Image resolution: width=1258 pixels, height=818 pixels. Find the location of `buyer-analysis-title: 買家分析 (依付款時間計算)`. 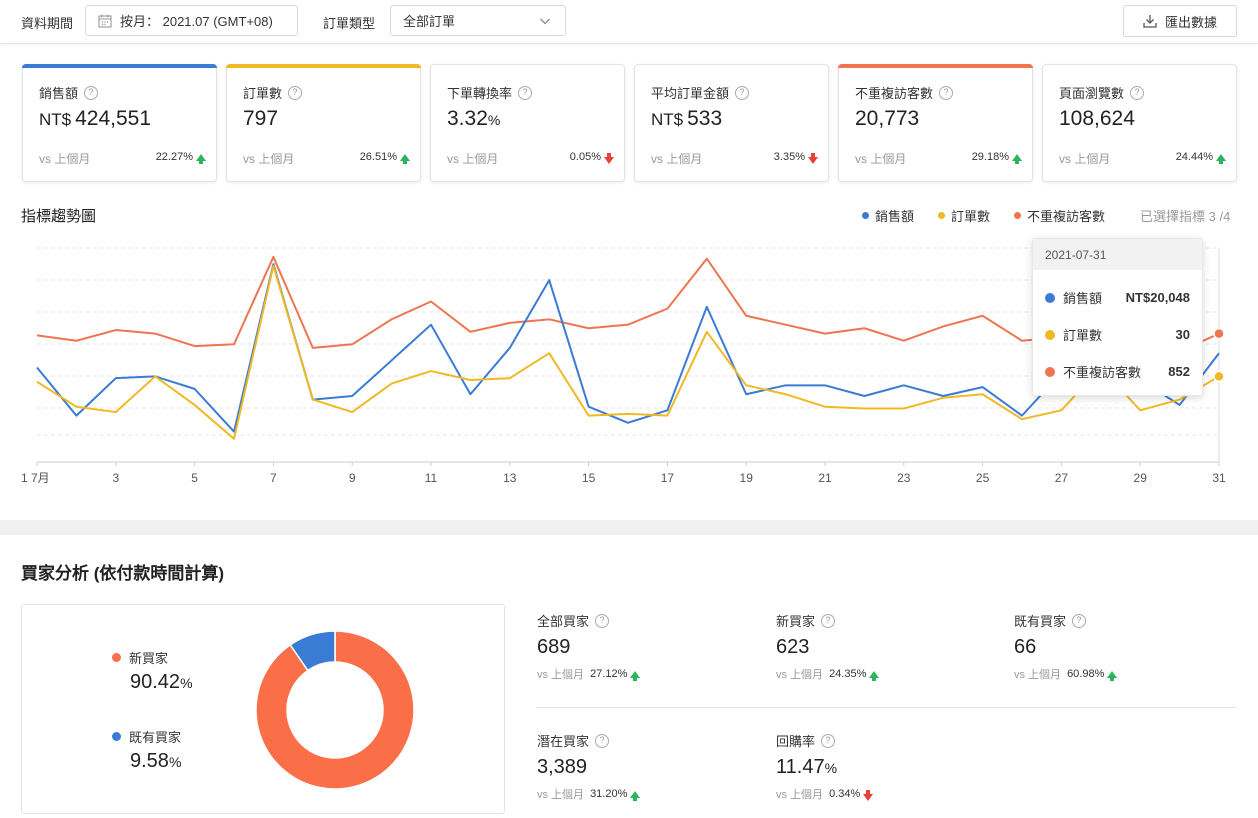

buyer-analysis-title: 買家分析 (依付款時間計算) is located at coordinates (123, 573).